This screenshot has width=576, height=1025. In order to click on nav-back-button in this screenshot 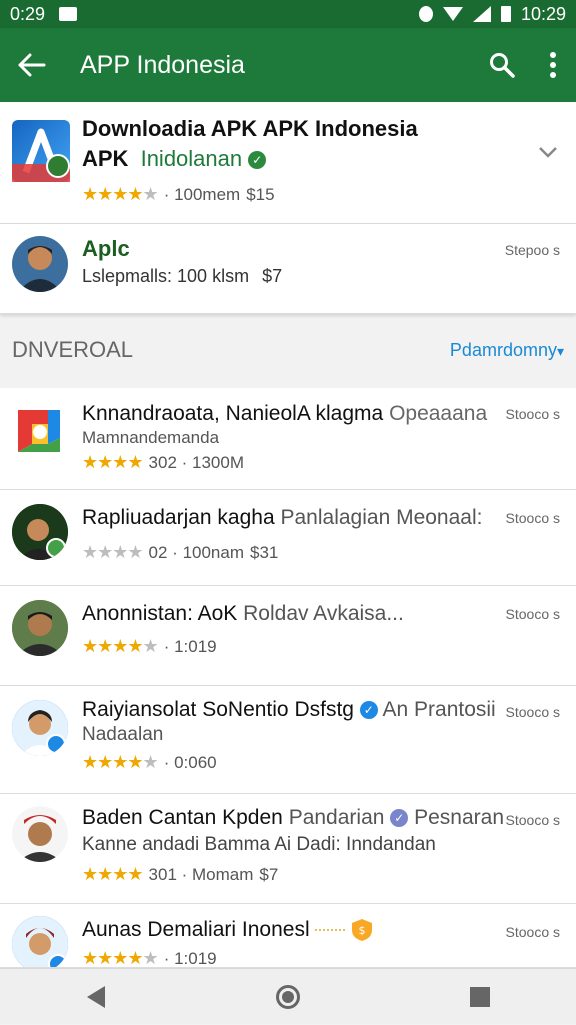, I will do `click(96, 997)`.